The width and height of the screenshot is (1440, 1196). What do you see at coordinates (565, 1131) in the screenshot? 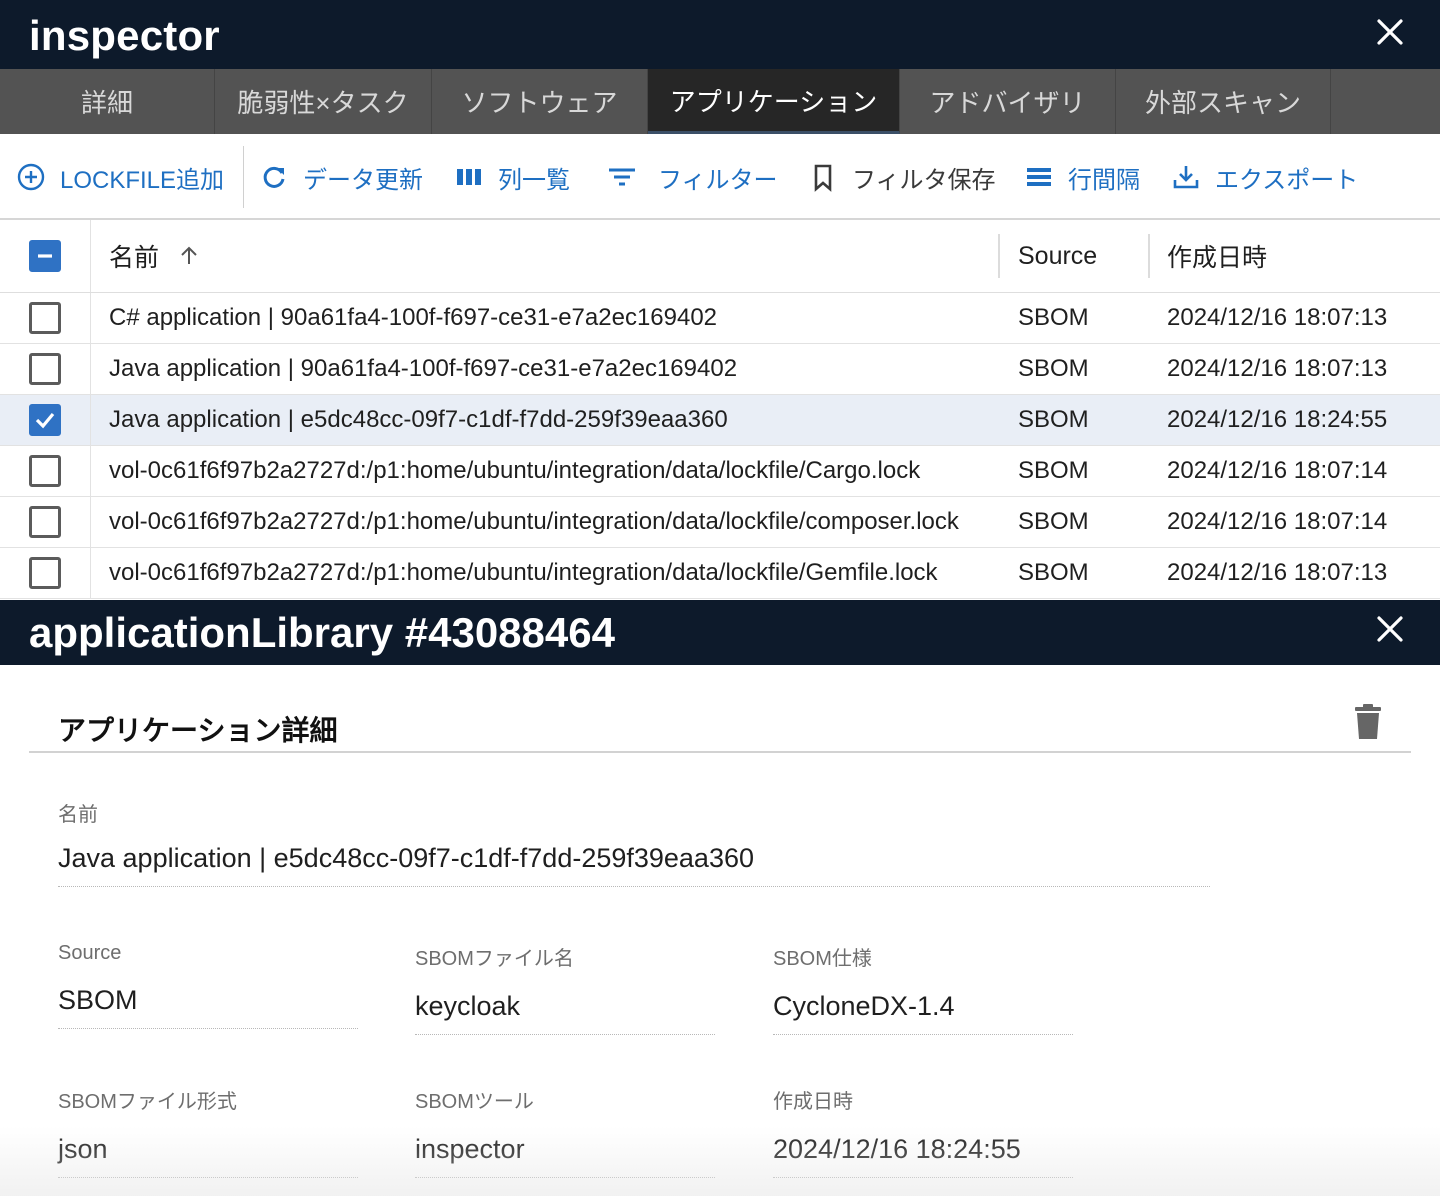
I see `sbom-tool-field: SBOMツール inspector` at bounding box center [565, 1131].